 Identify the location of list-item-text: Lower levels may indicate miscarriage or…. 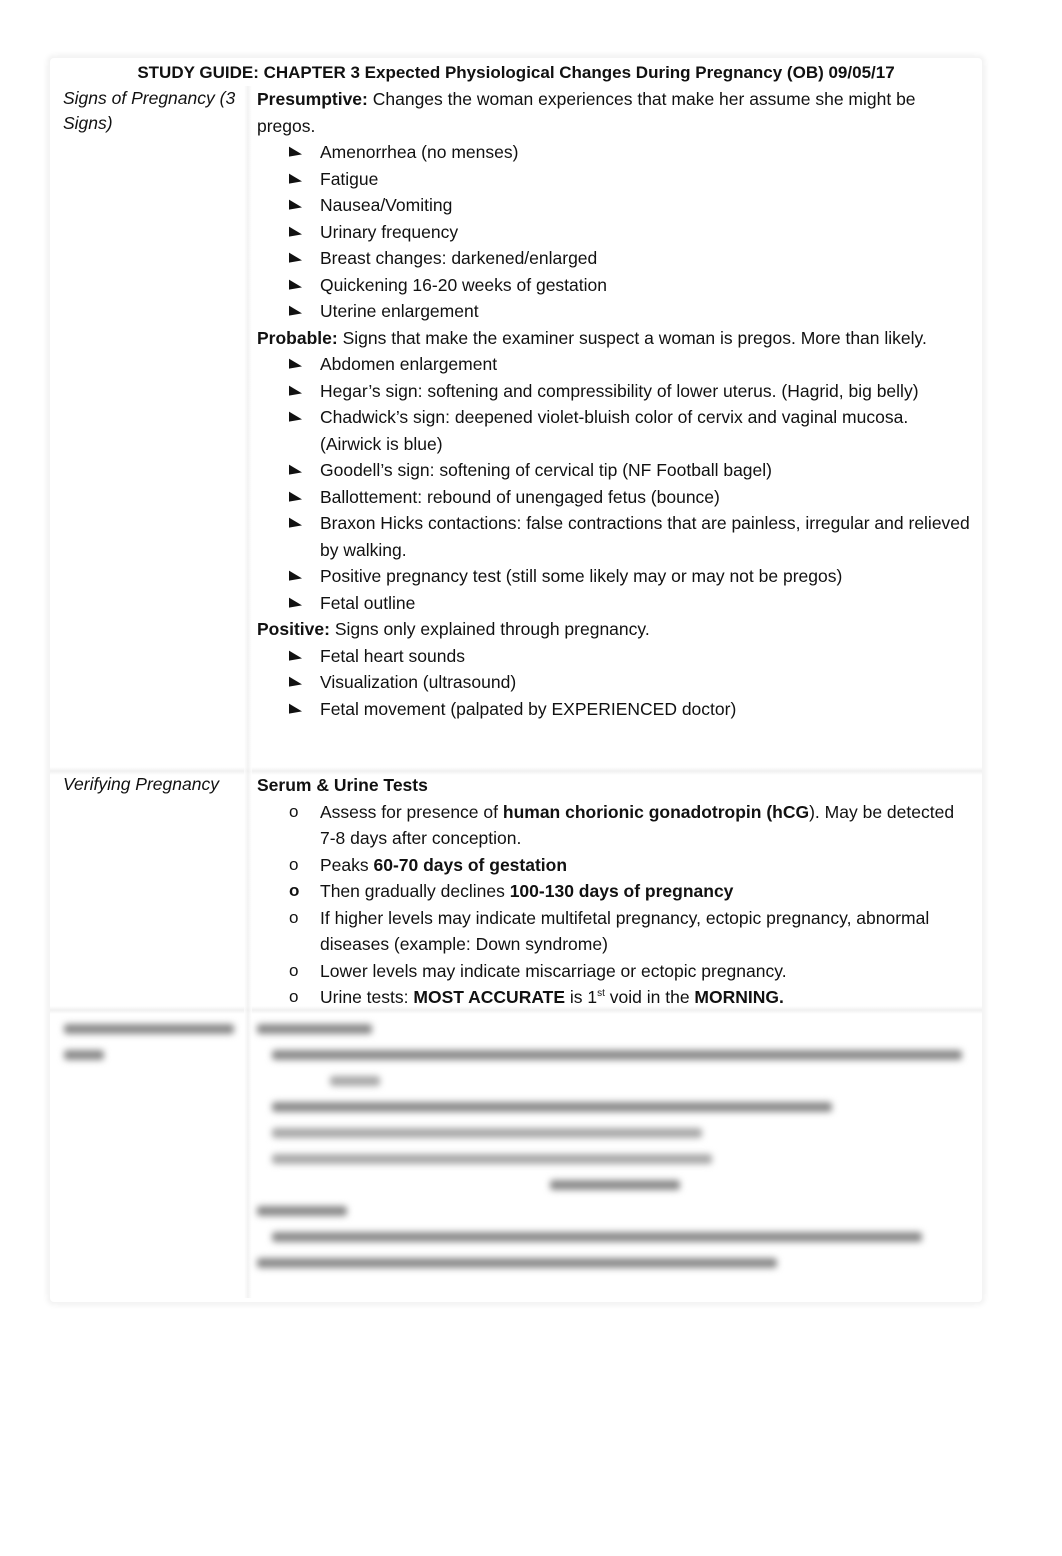
(553, 970).